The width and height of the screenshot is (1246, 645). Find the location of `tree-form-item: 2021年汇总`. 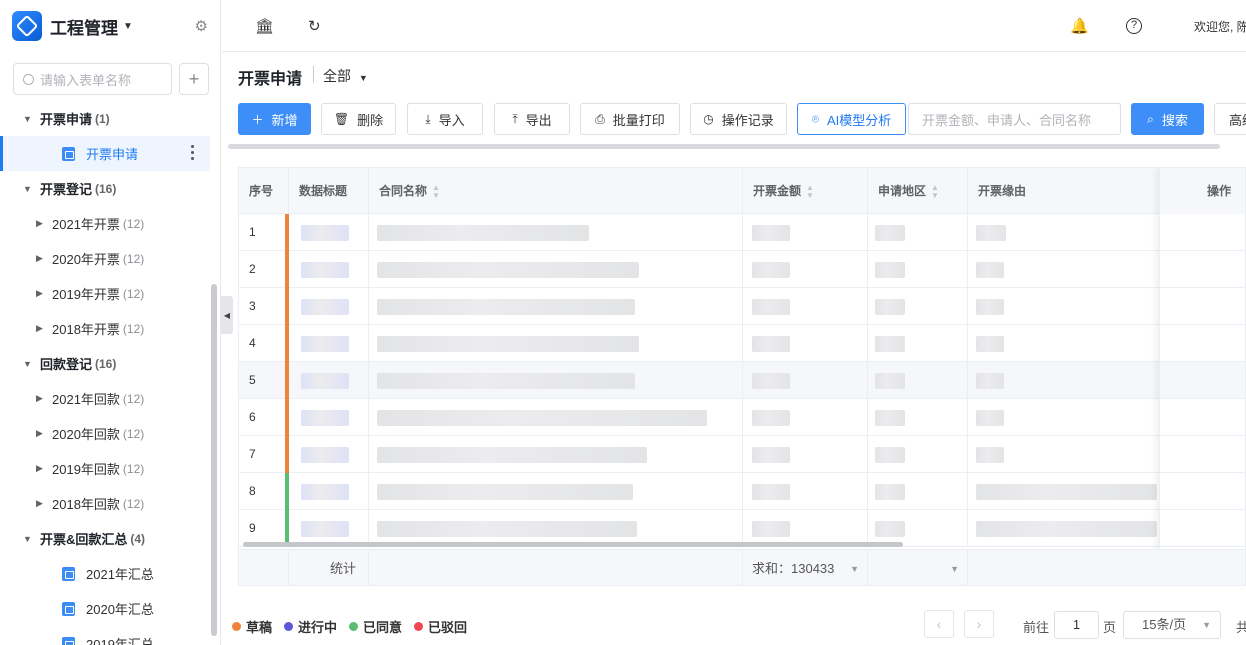

tree-form-item: 2021年汇总 is located at coordinates (105, 573).